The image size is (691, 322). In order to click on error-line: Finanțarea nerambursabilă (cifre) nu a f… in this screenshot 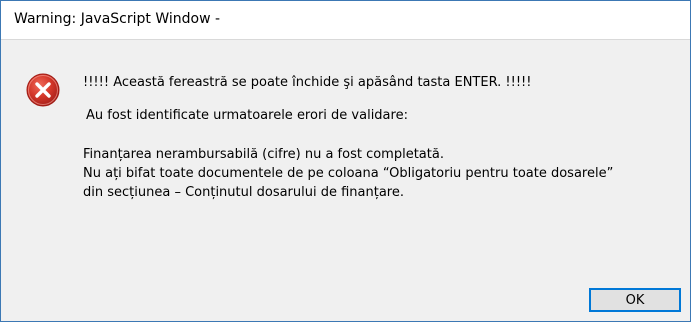, I will do `click(263, 154)`.